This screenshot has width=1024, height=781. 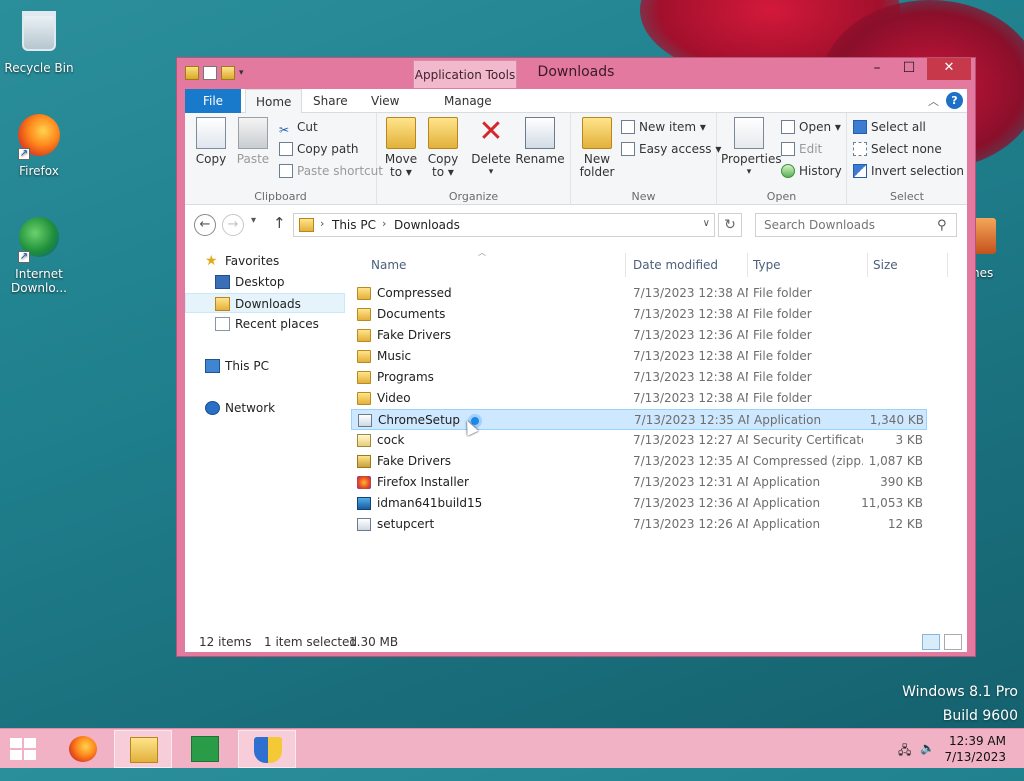 What do you see at coordinates (205, 225) in the screenshot?
I see `back-button: ←` at bounding box center [205, 225].